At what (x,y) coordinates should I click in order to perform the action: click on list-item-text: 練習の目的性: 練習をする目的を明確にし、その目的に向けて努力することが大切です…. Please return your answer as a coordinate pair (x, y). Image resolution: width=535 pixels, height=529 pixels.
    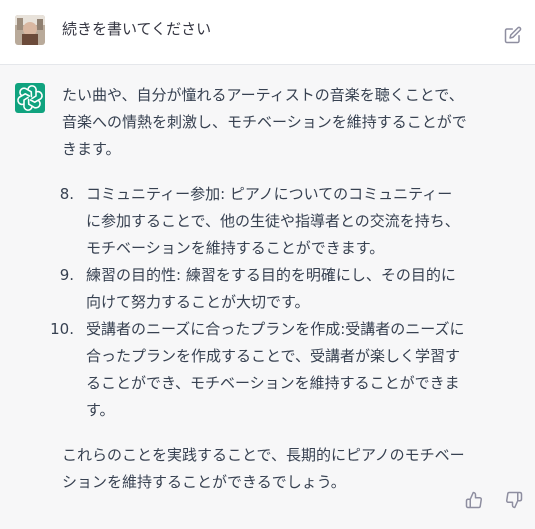
    Looking at the image, I should click on (271, 288).